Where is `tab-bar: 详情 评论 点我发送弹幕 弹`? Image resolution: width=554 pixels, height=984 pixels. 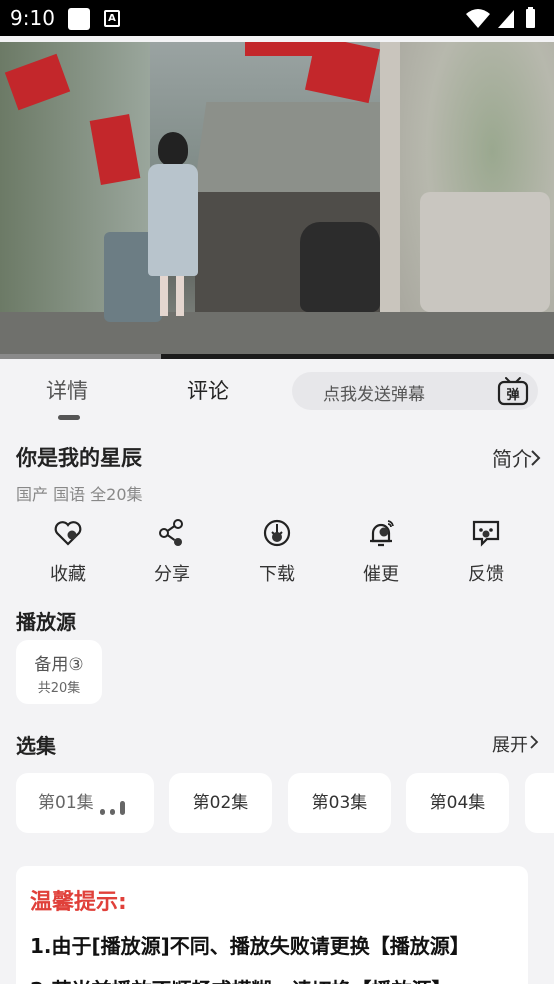
tab-bar: 详情 评论 点我发送弹幕 弹 is located at coordinates (277, 395).